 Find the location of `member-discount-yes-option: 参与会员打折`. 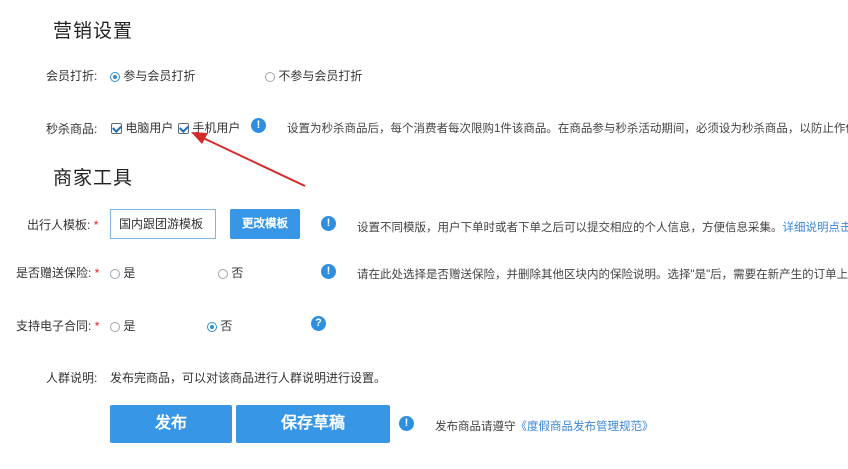

member-discount-yes-option: 参与会员打折 is located at coordinates (152, 75).